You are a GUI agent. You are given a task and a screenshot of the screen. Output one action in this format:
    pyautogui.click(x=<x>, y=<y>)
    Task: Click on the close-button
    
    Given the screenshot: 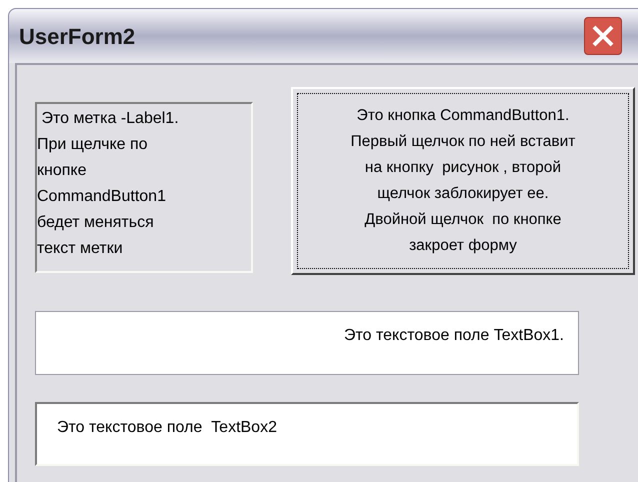 What is the action you would take?
    pyautogui.click(x=603, y=36)
    